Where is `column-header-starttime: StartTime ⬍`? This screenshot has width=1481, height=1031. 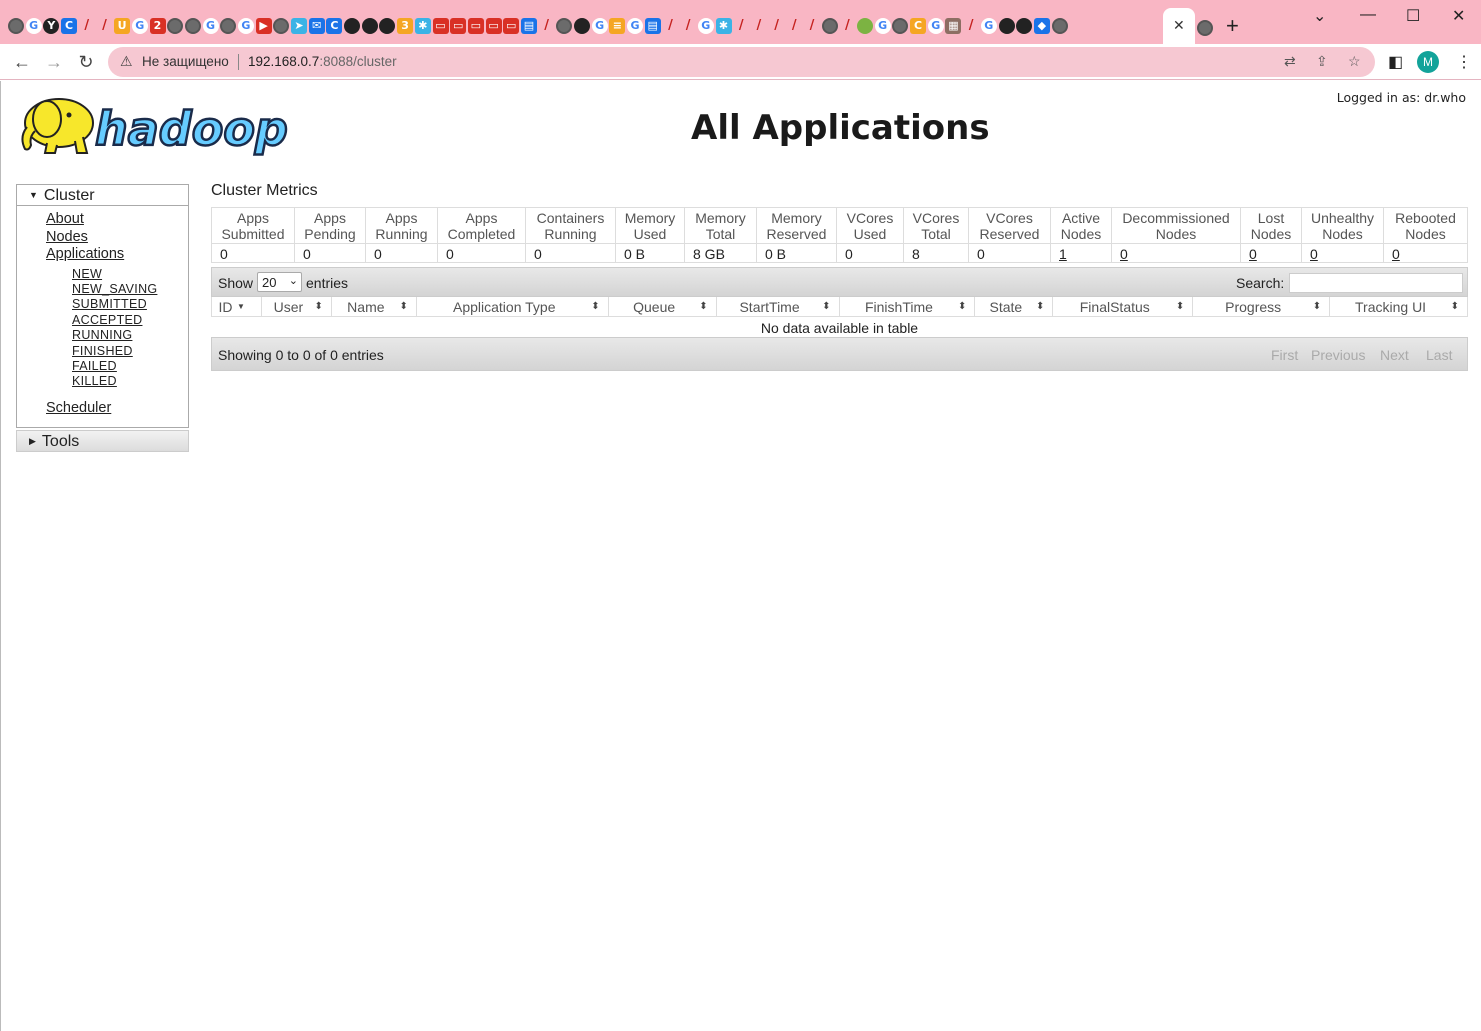 column-header-starttime: StartTime ⬍ is located at coordinates (778, 306).